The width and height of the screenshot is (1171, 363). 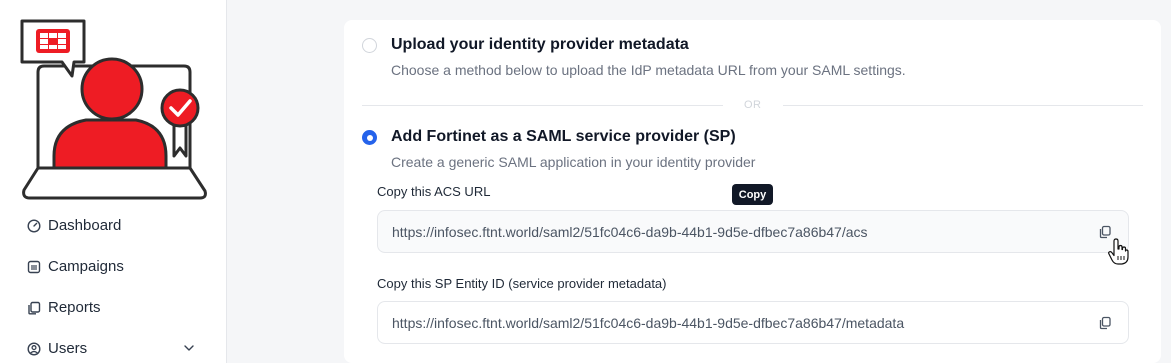 I want to click on calendar-icon, so click(x=34, y=267).